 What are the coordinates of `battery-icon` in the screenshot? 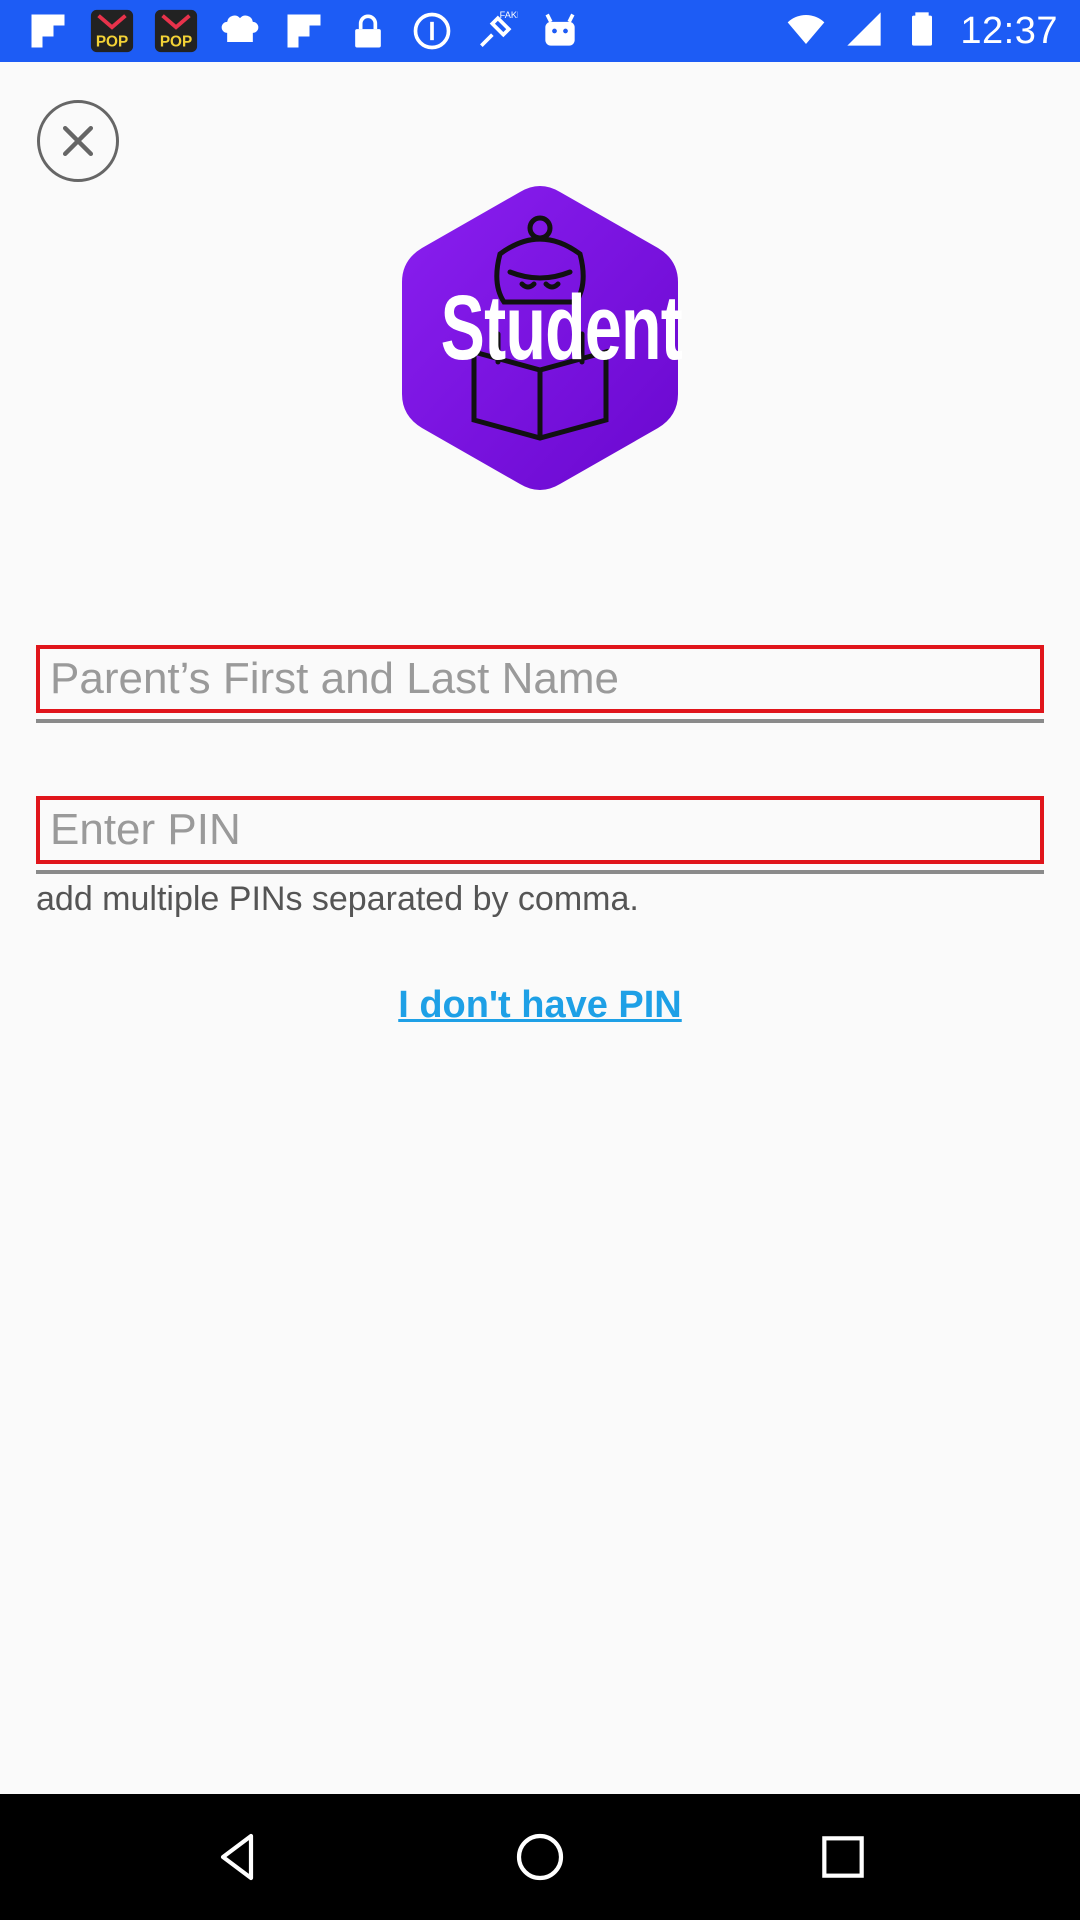 It's located at (922, 31).